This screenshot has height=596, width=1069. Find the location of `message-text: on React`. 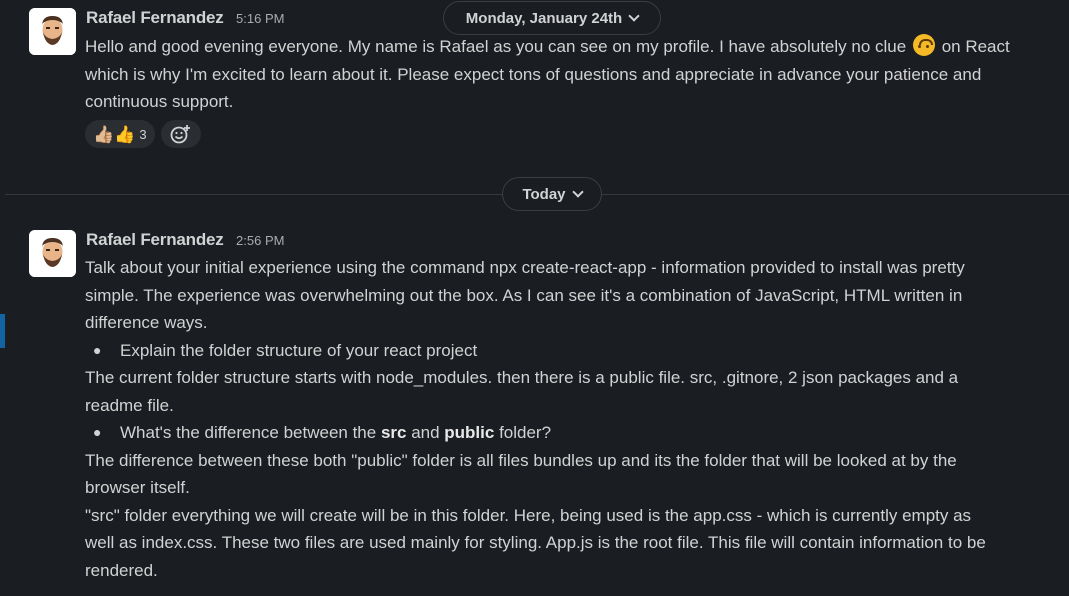

message-text: on React is located at coordinates (975, 46).